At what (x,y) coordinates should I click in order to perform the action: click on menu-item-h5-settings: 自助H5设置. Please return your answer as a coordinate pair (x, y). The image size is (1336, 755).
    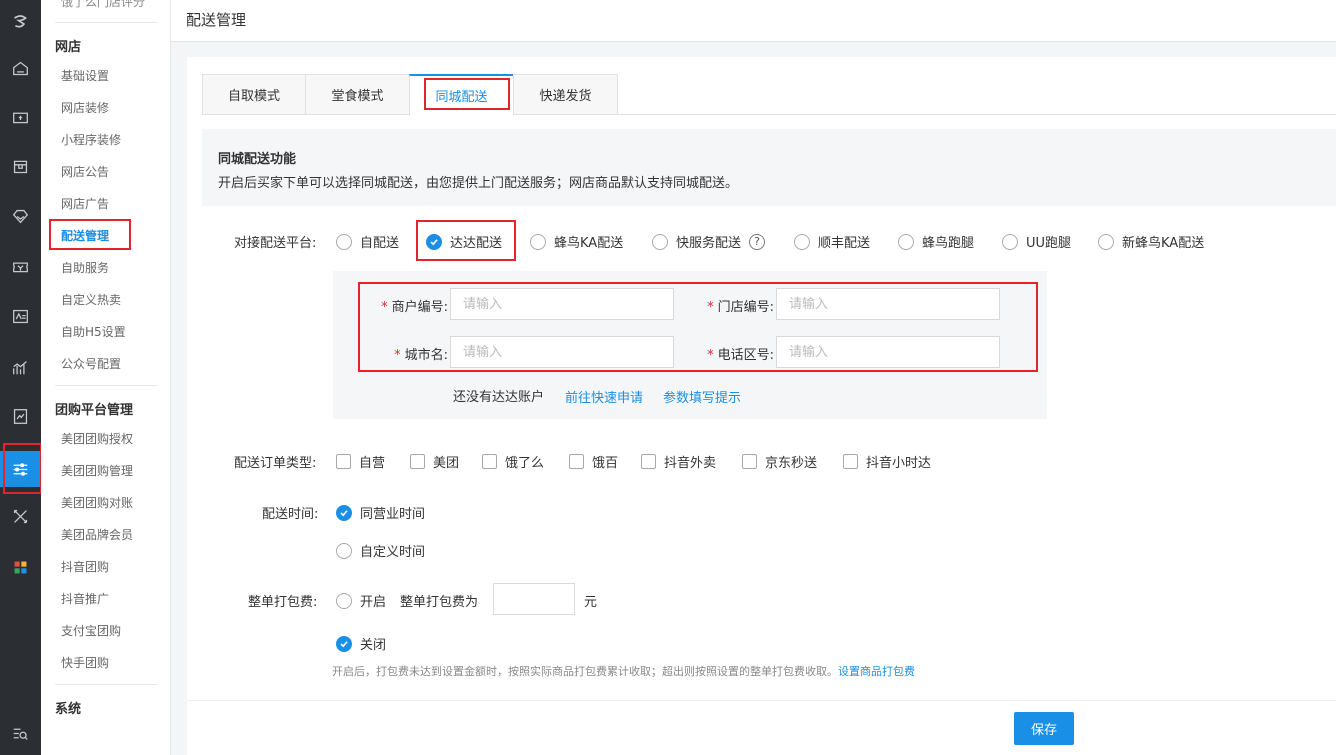
    Looking at the image, I should click on (93, 331).